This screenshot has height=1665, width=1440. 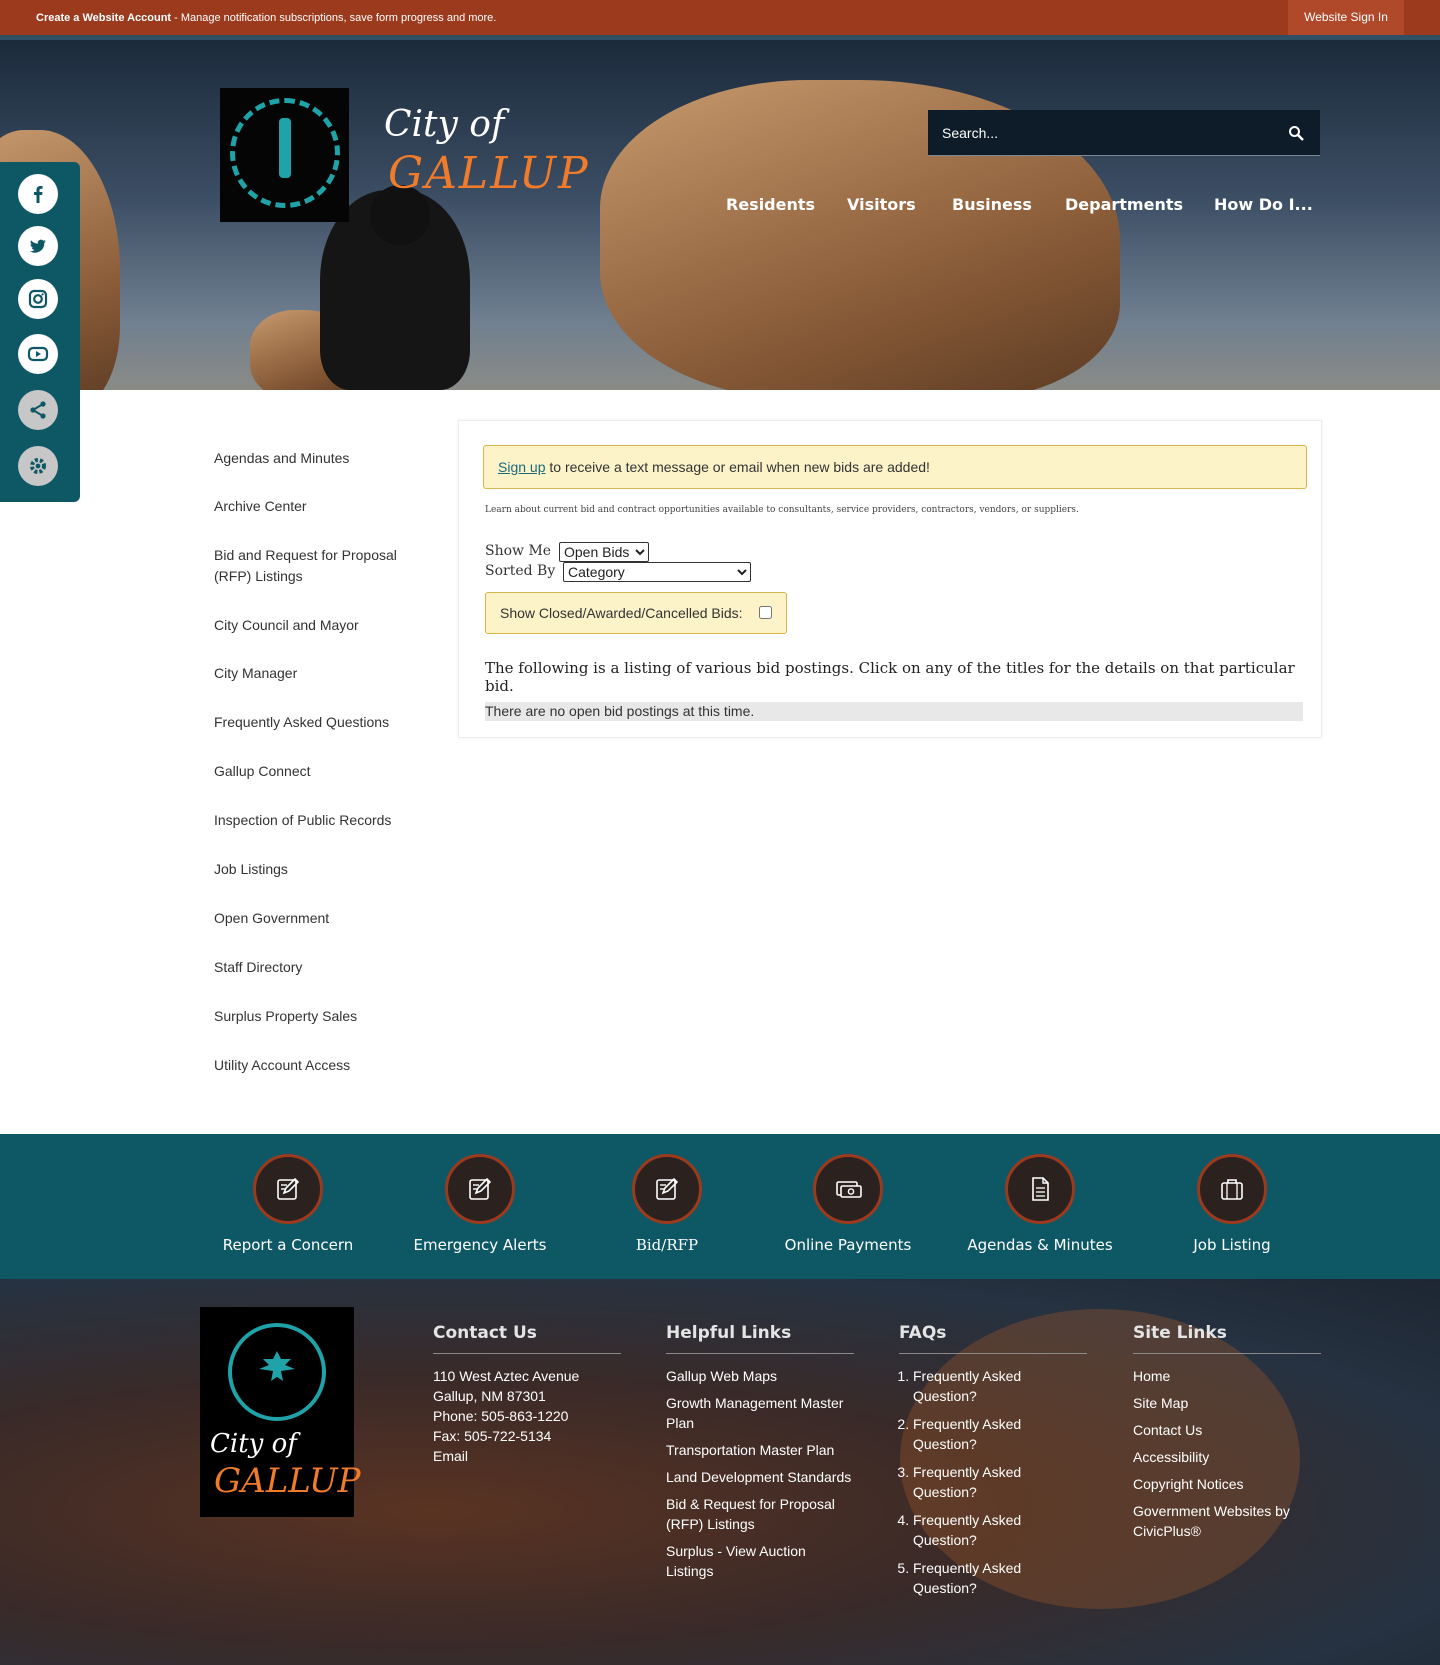 What do you see at coordinates (527, 1338) in the screenshot?
I see `footer-contact-title: Contact Us` at bounding box center [527, 1338].